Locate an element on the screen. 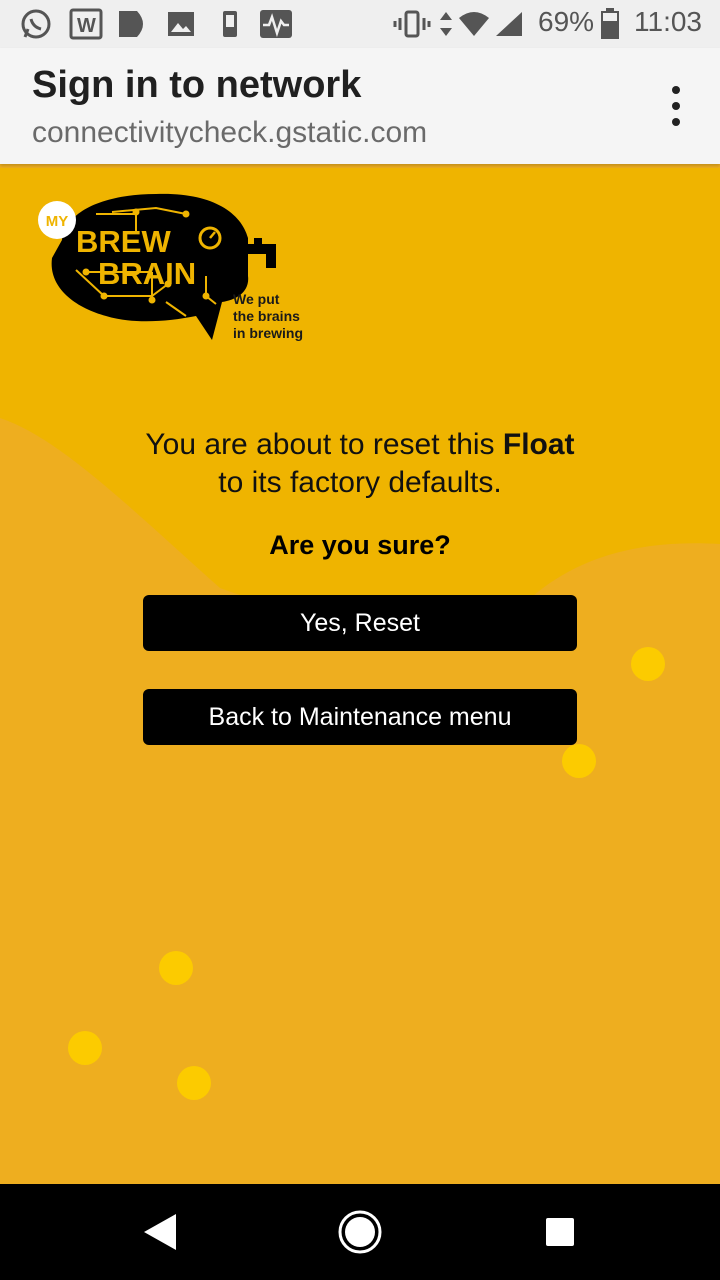 This screenshot has width=720, height=1280. home-icon is located at coordinates (360, 1232).